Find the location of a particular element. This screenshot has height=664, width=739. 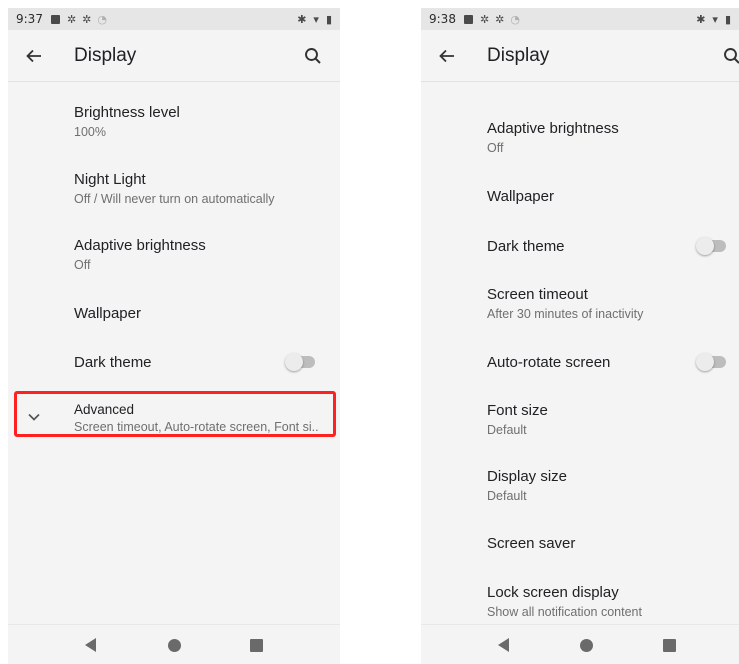

status-bar: 9:38 ✲ ✲ ◔ ✱ ▾ ▮ is located at coordinates (580, 19).